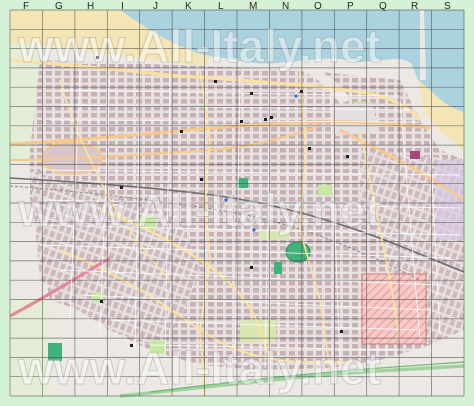  I want to click on watermark-top: www.All-Italy.net, so click(199, 46).